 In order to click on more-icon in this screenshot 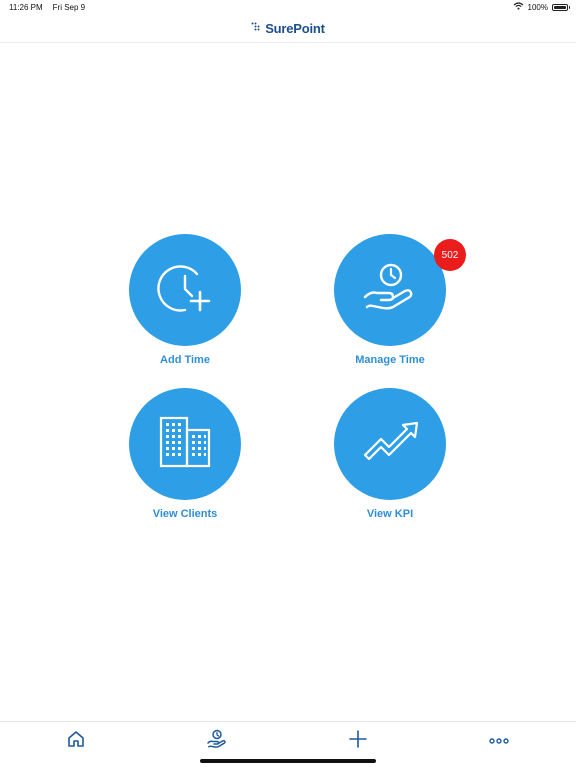, I will do `click(499, 741)`.